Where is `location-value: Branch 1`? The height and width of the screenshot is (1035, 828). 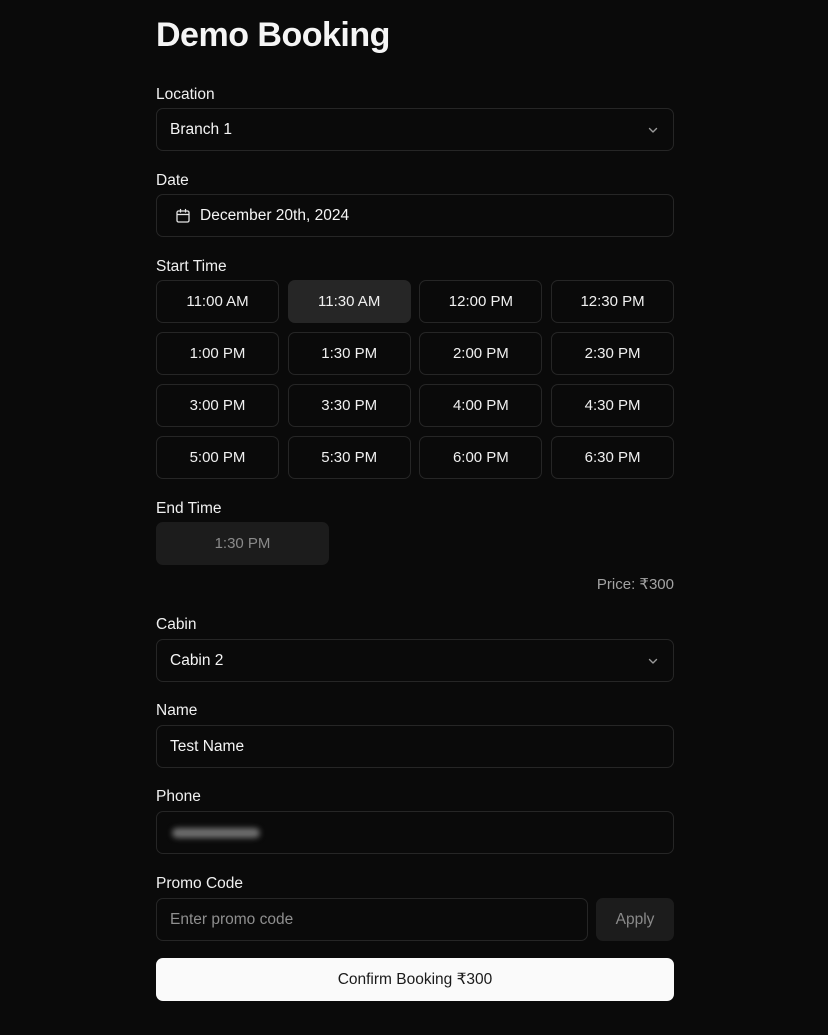 location-value: Branch 1 is located at coordinates (201, 129).